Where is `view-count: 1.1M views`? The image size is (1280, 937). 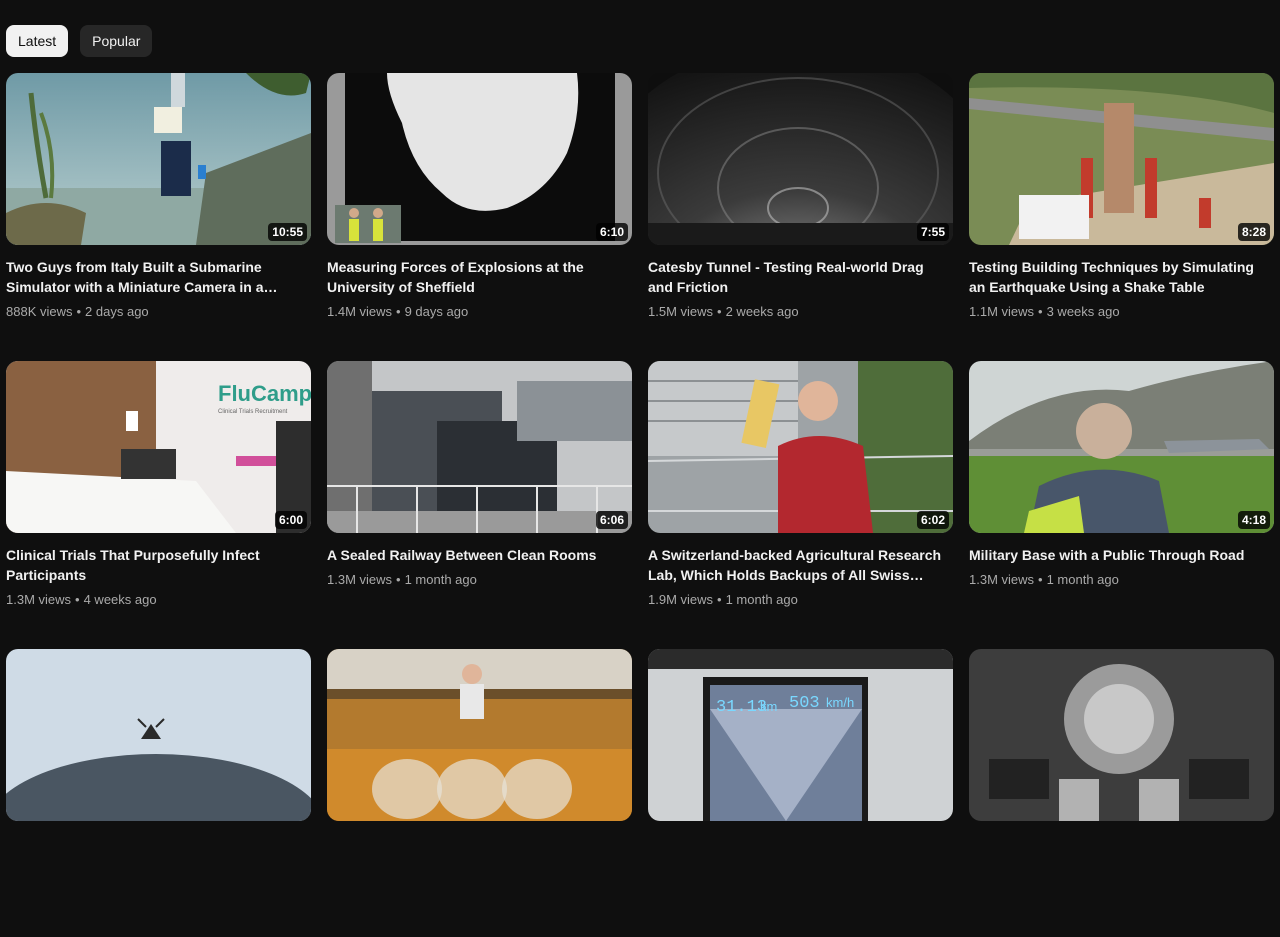 view-count: 1.1M views is located at coordinates (1002, 311).